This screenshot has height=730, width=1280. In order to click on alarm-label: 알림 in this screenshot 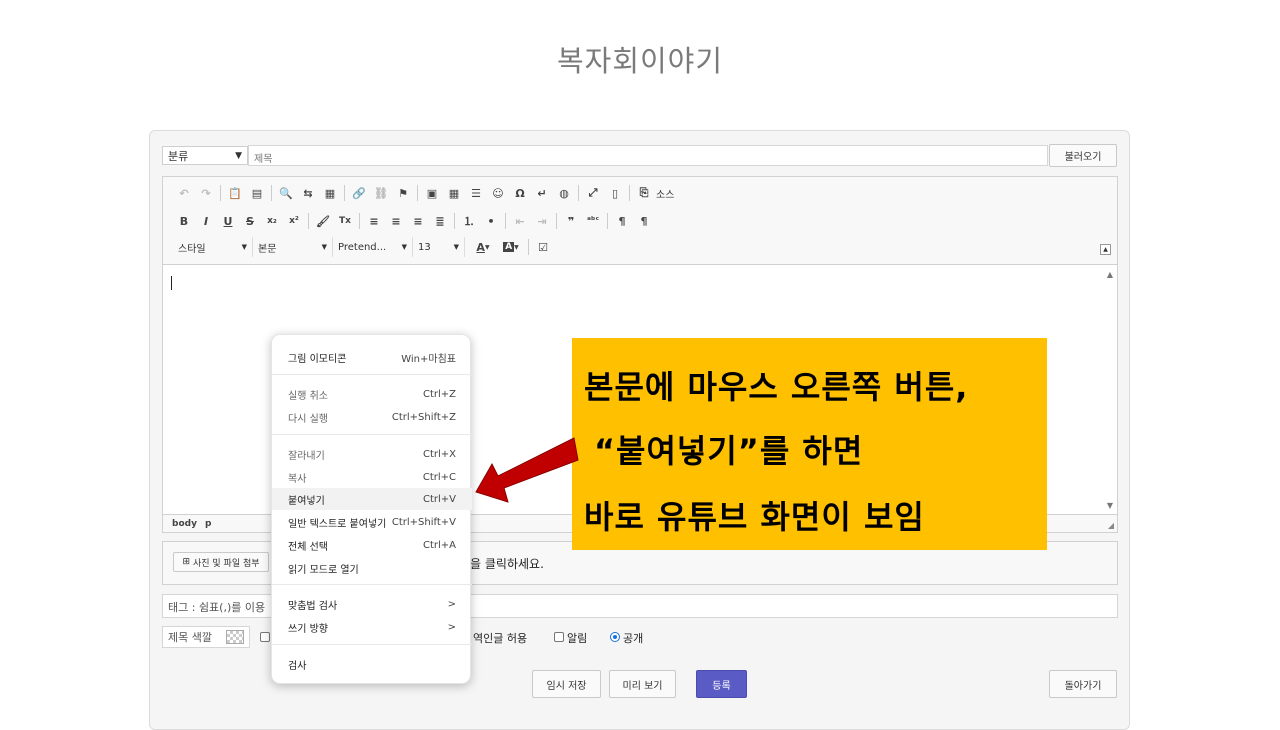, I will do `click(577, 638)`.